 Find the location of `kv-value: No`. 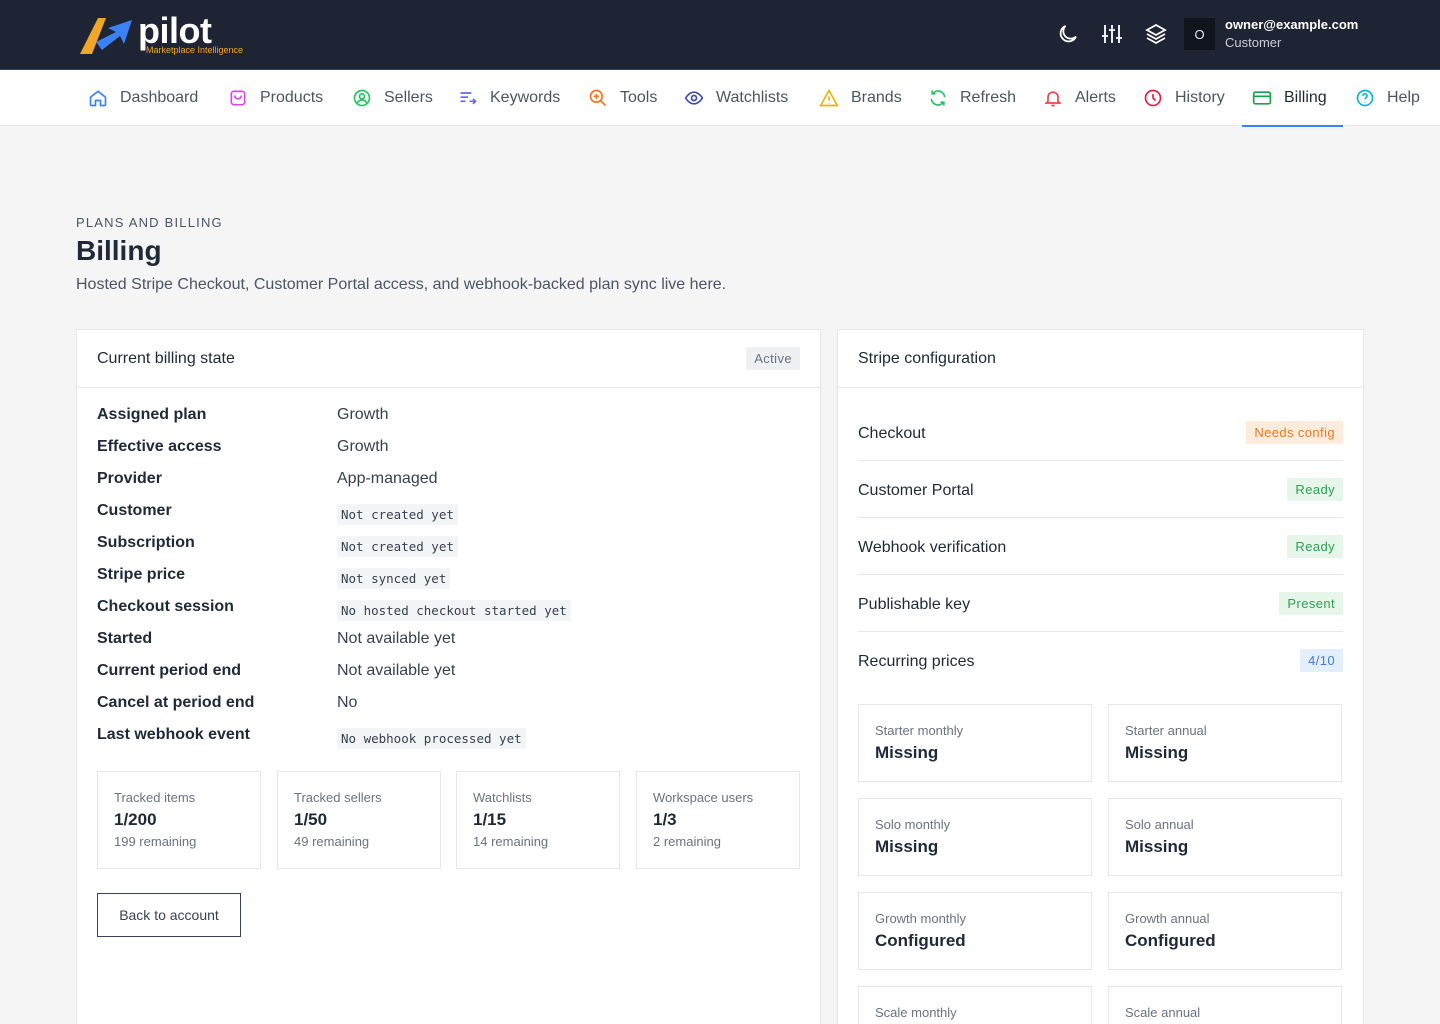

kv-value: No is located at coordinates (347, 702).